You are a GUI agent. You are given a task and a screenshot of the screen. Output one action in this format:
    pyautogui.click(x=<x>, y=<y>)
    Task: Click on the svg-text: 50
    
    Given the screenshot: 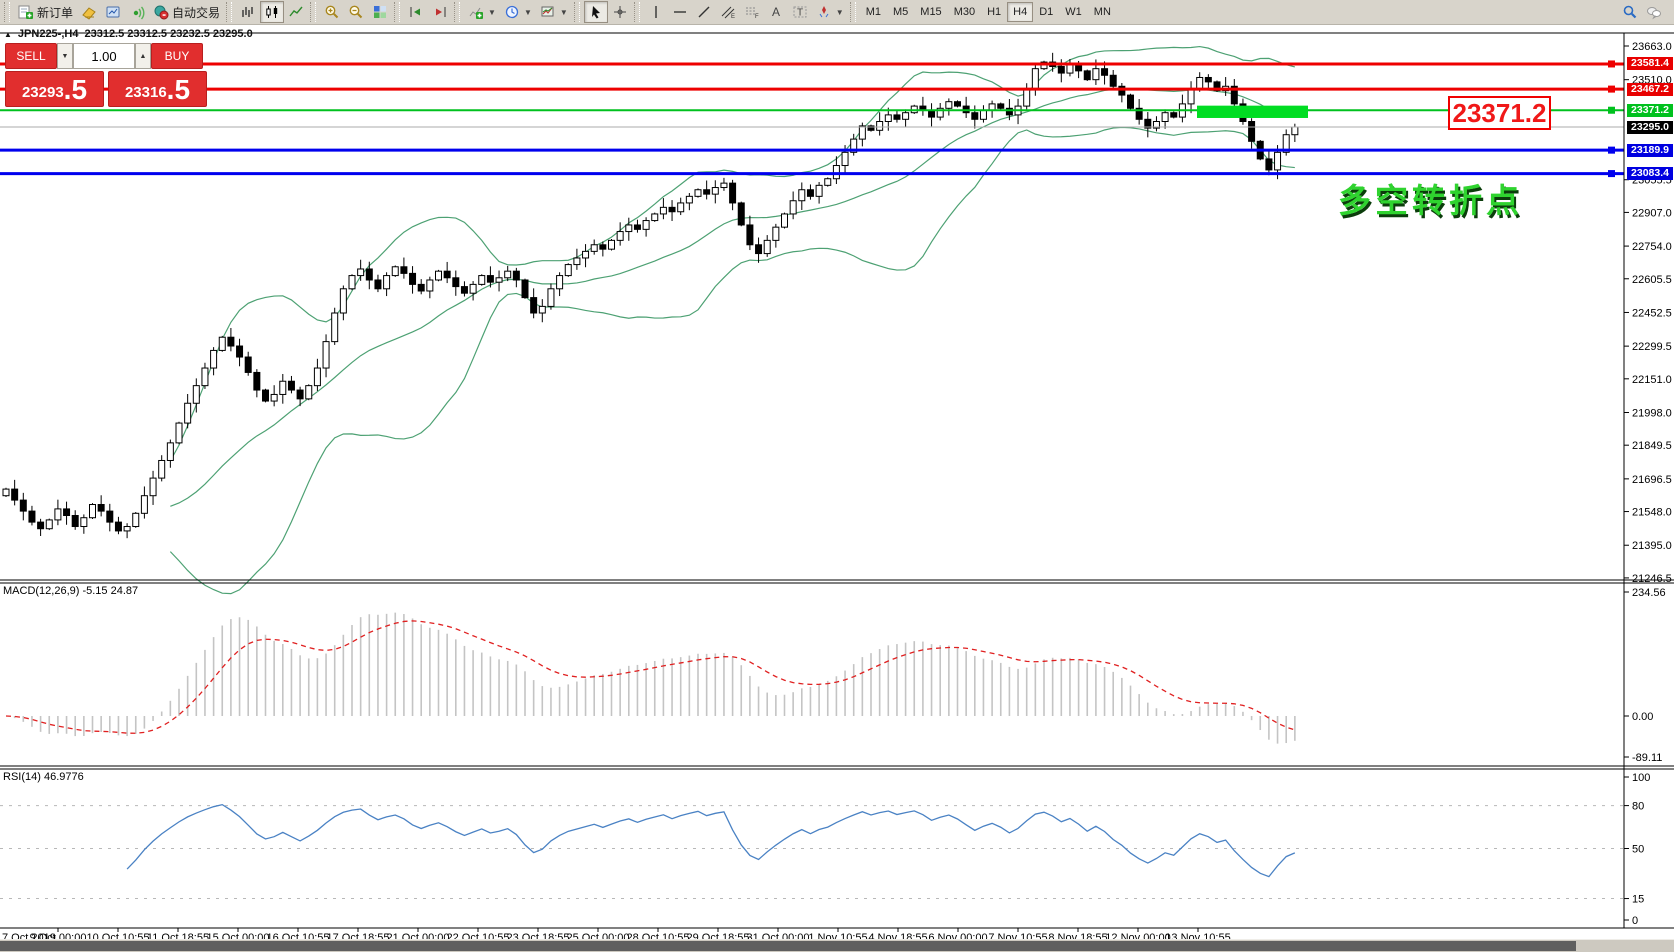 What is the action you would take?
    pyautogui.click(x=1638, y=850)
    